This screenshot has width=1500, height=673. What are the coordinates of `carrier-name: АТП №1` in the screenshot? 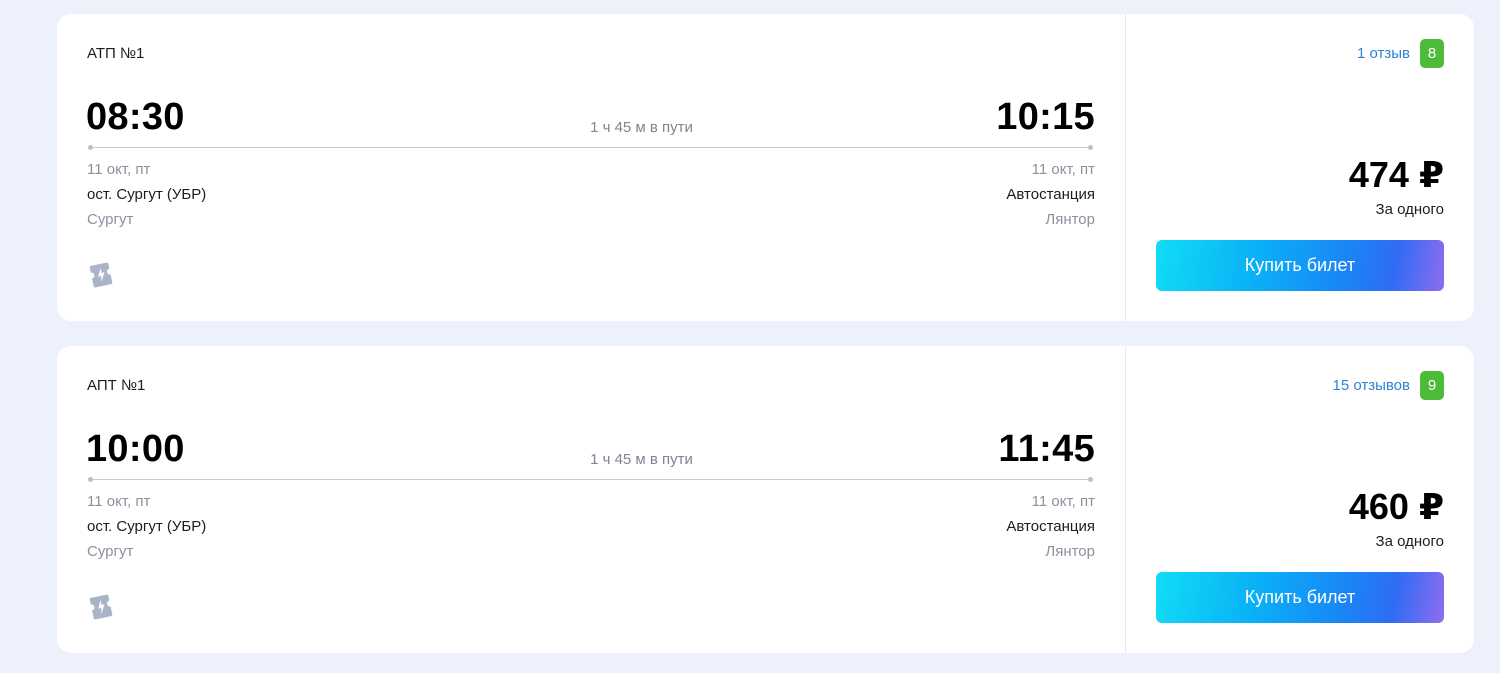 It's located at (116, 53).